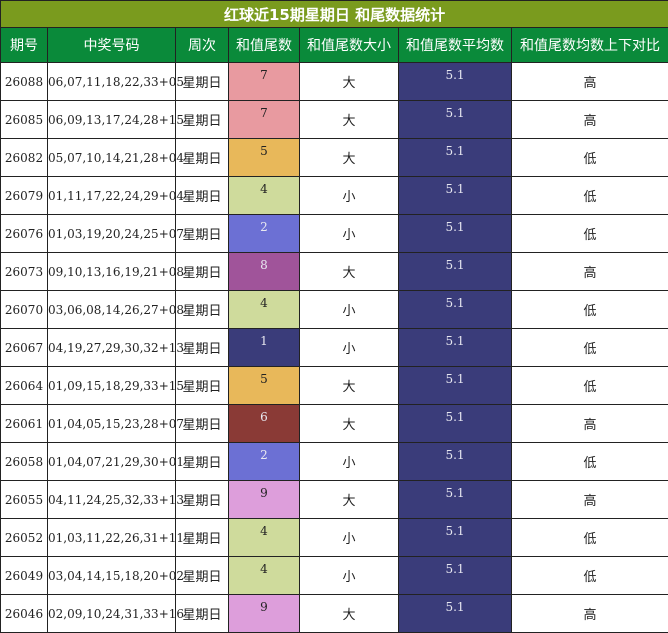  Describe the element at coordinates (202, 45) in the screenshot. I see `header-weekday: 周次` at that location.